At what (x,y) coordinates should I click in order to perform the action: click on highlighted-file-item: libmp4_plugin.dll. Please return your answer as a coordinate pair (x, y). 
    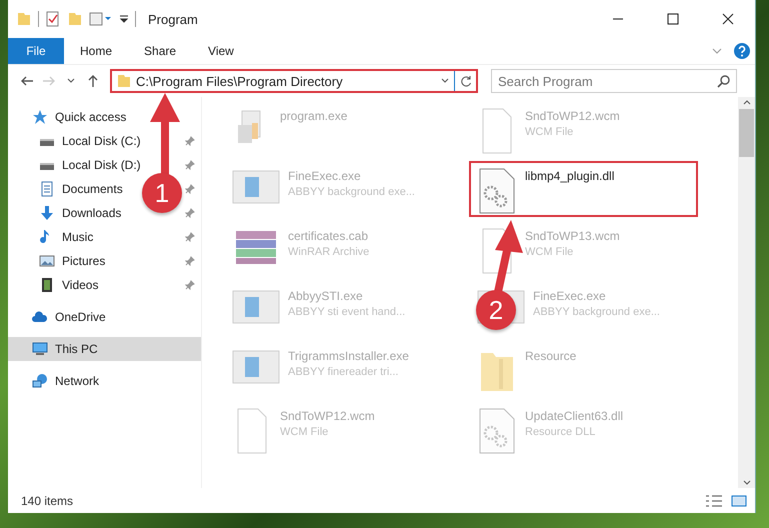
    Looking at the image, I should click on (583, 189).